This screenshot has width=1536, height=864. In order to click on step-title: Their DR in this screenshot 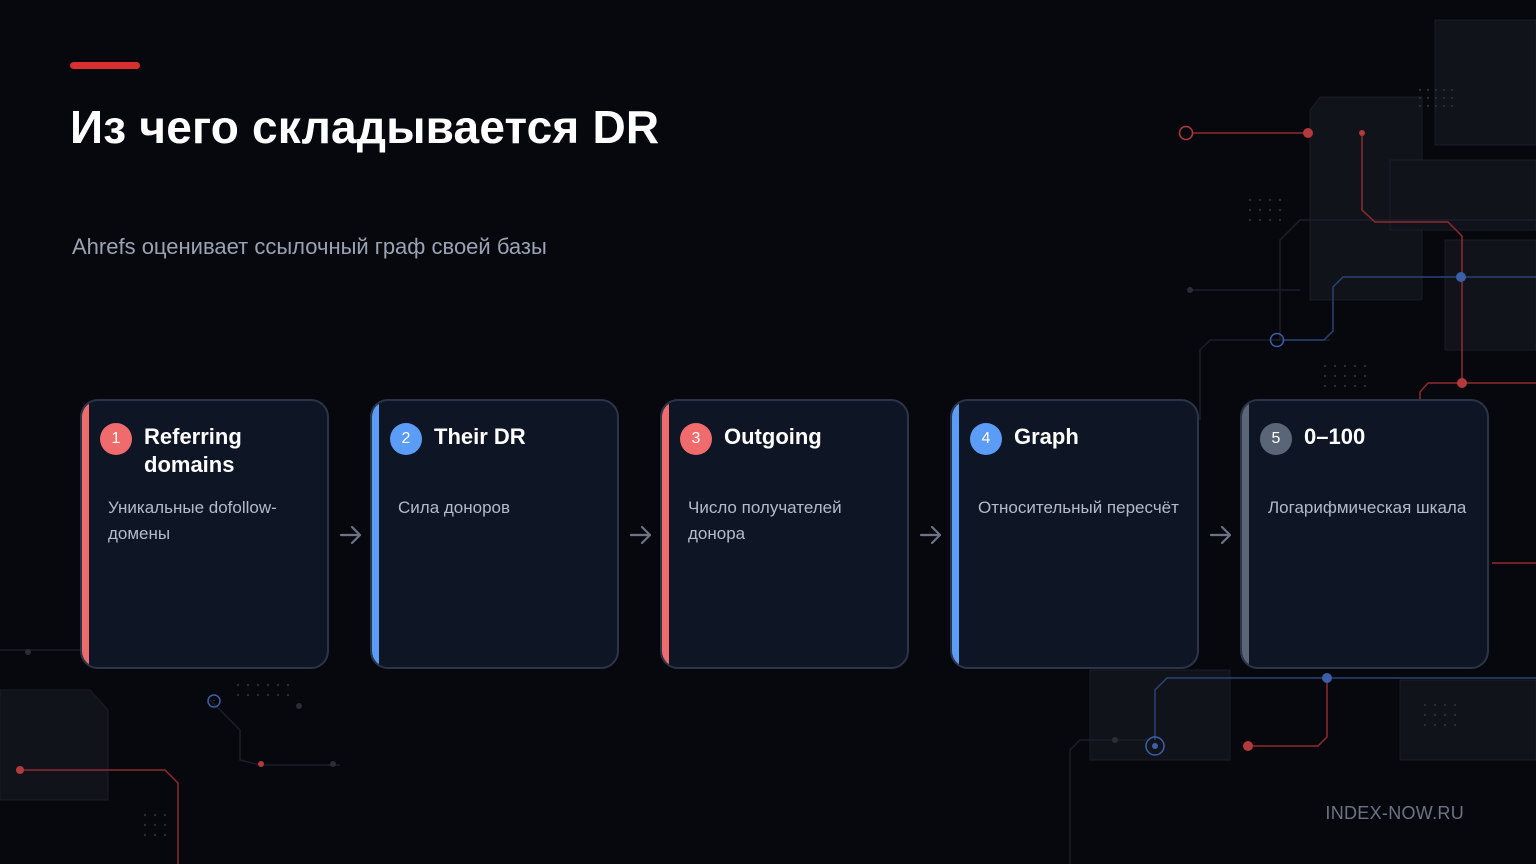, I will do `click(480, 436)`.